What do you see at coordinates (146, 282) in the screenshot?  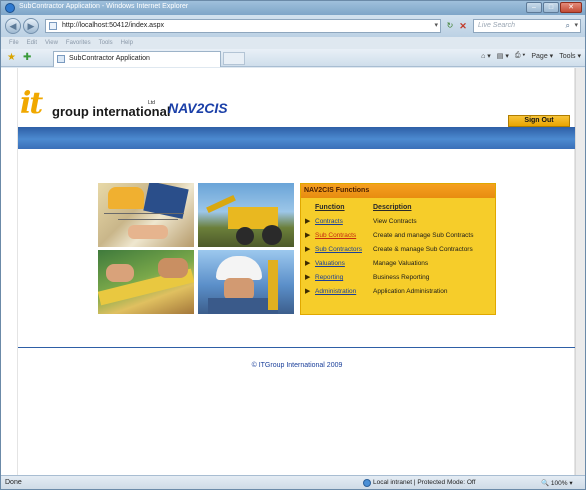 I see `measuring-tape-photo` at bounding box center [146, 282].